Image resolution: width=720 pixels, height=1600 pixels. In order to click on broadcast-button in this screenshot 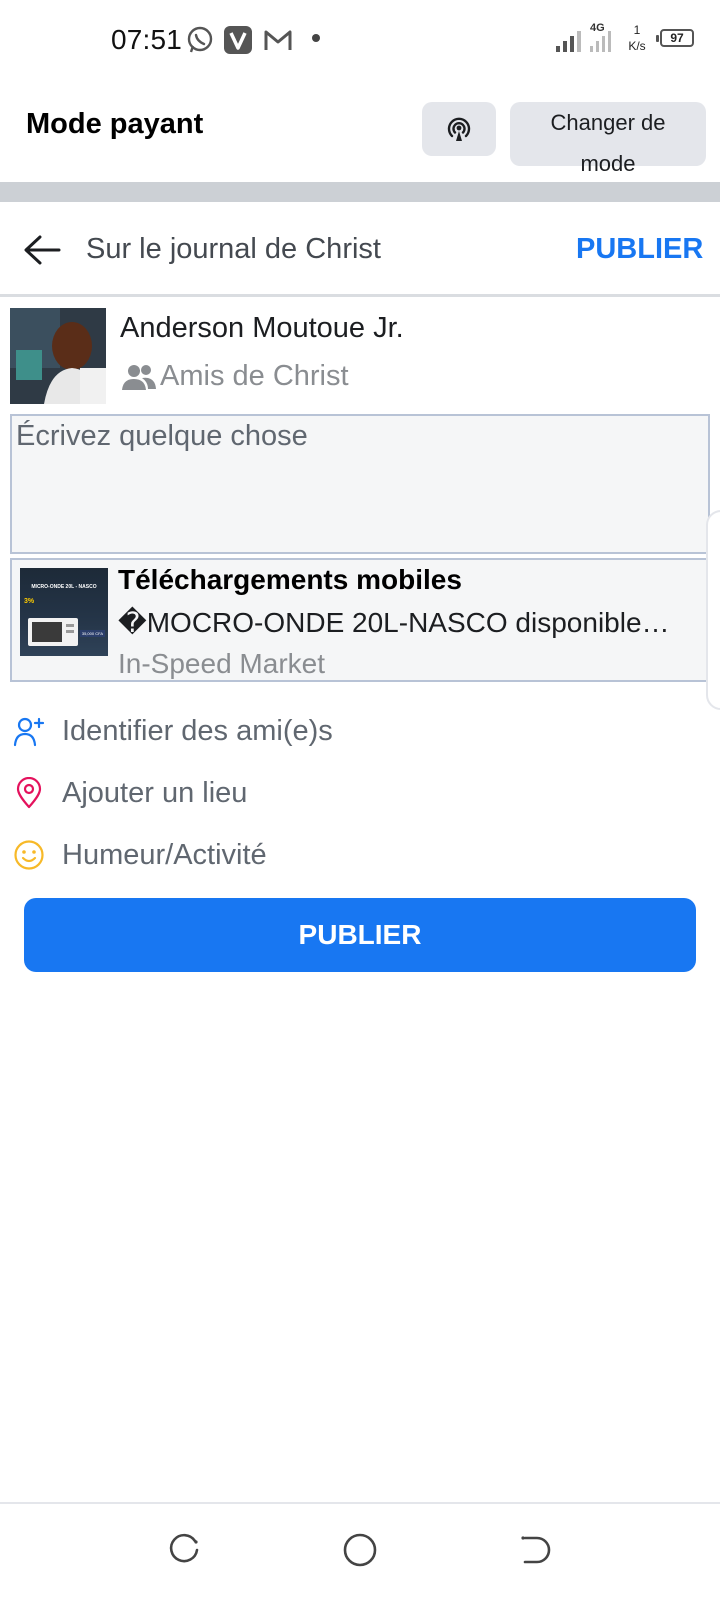, I will do `click(459, 129)`.